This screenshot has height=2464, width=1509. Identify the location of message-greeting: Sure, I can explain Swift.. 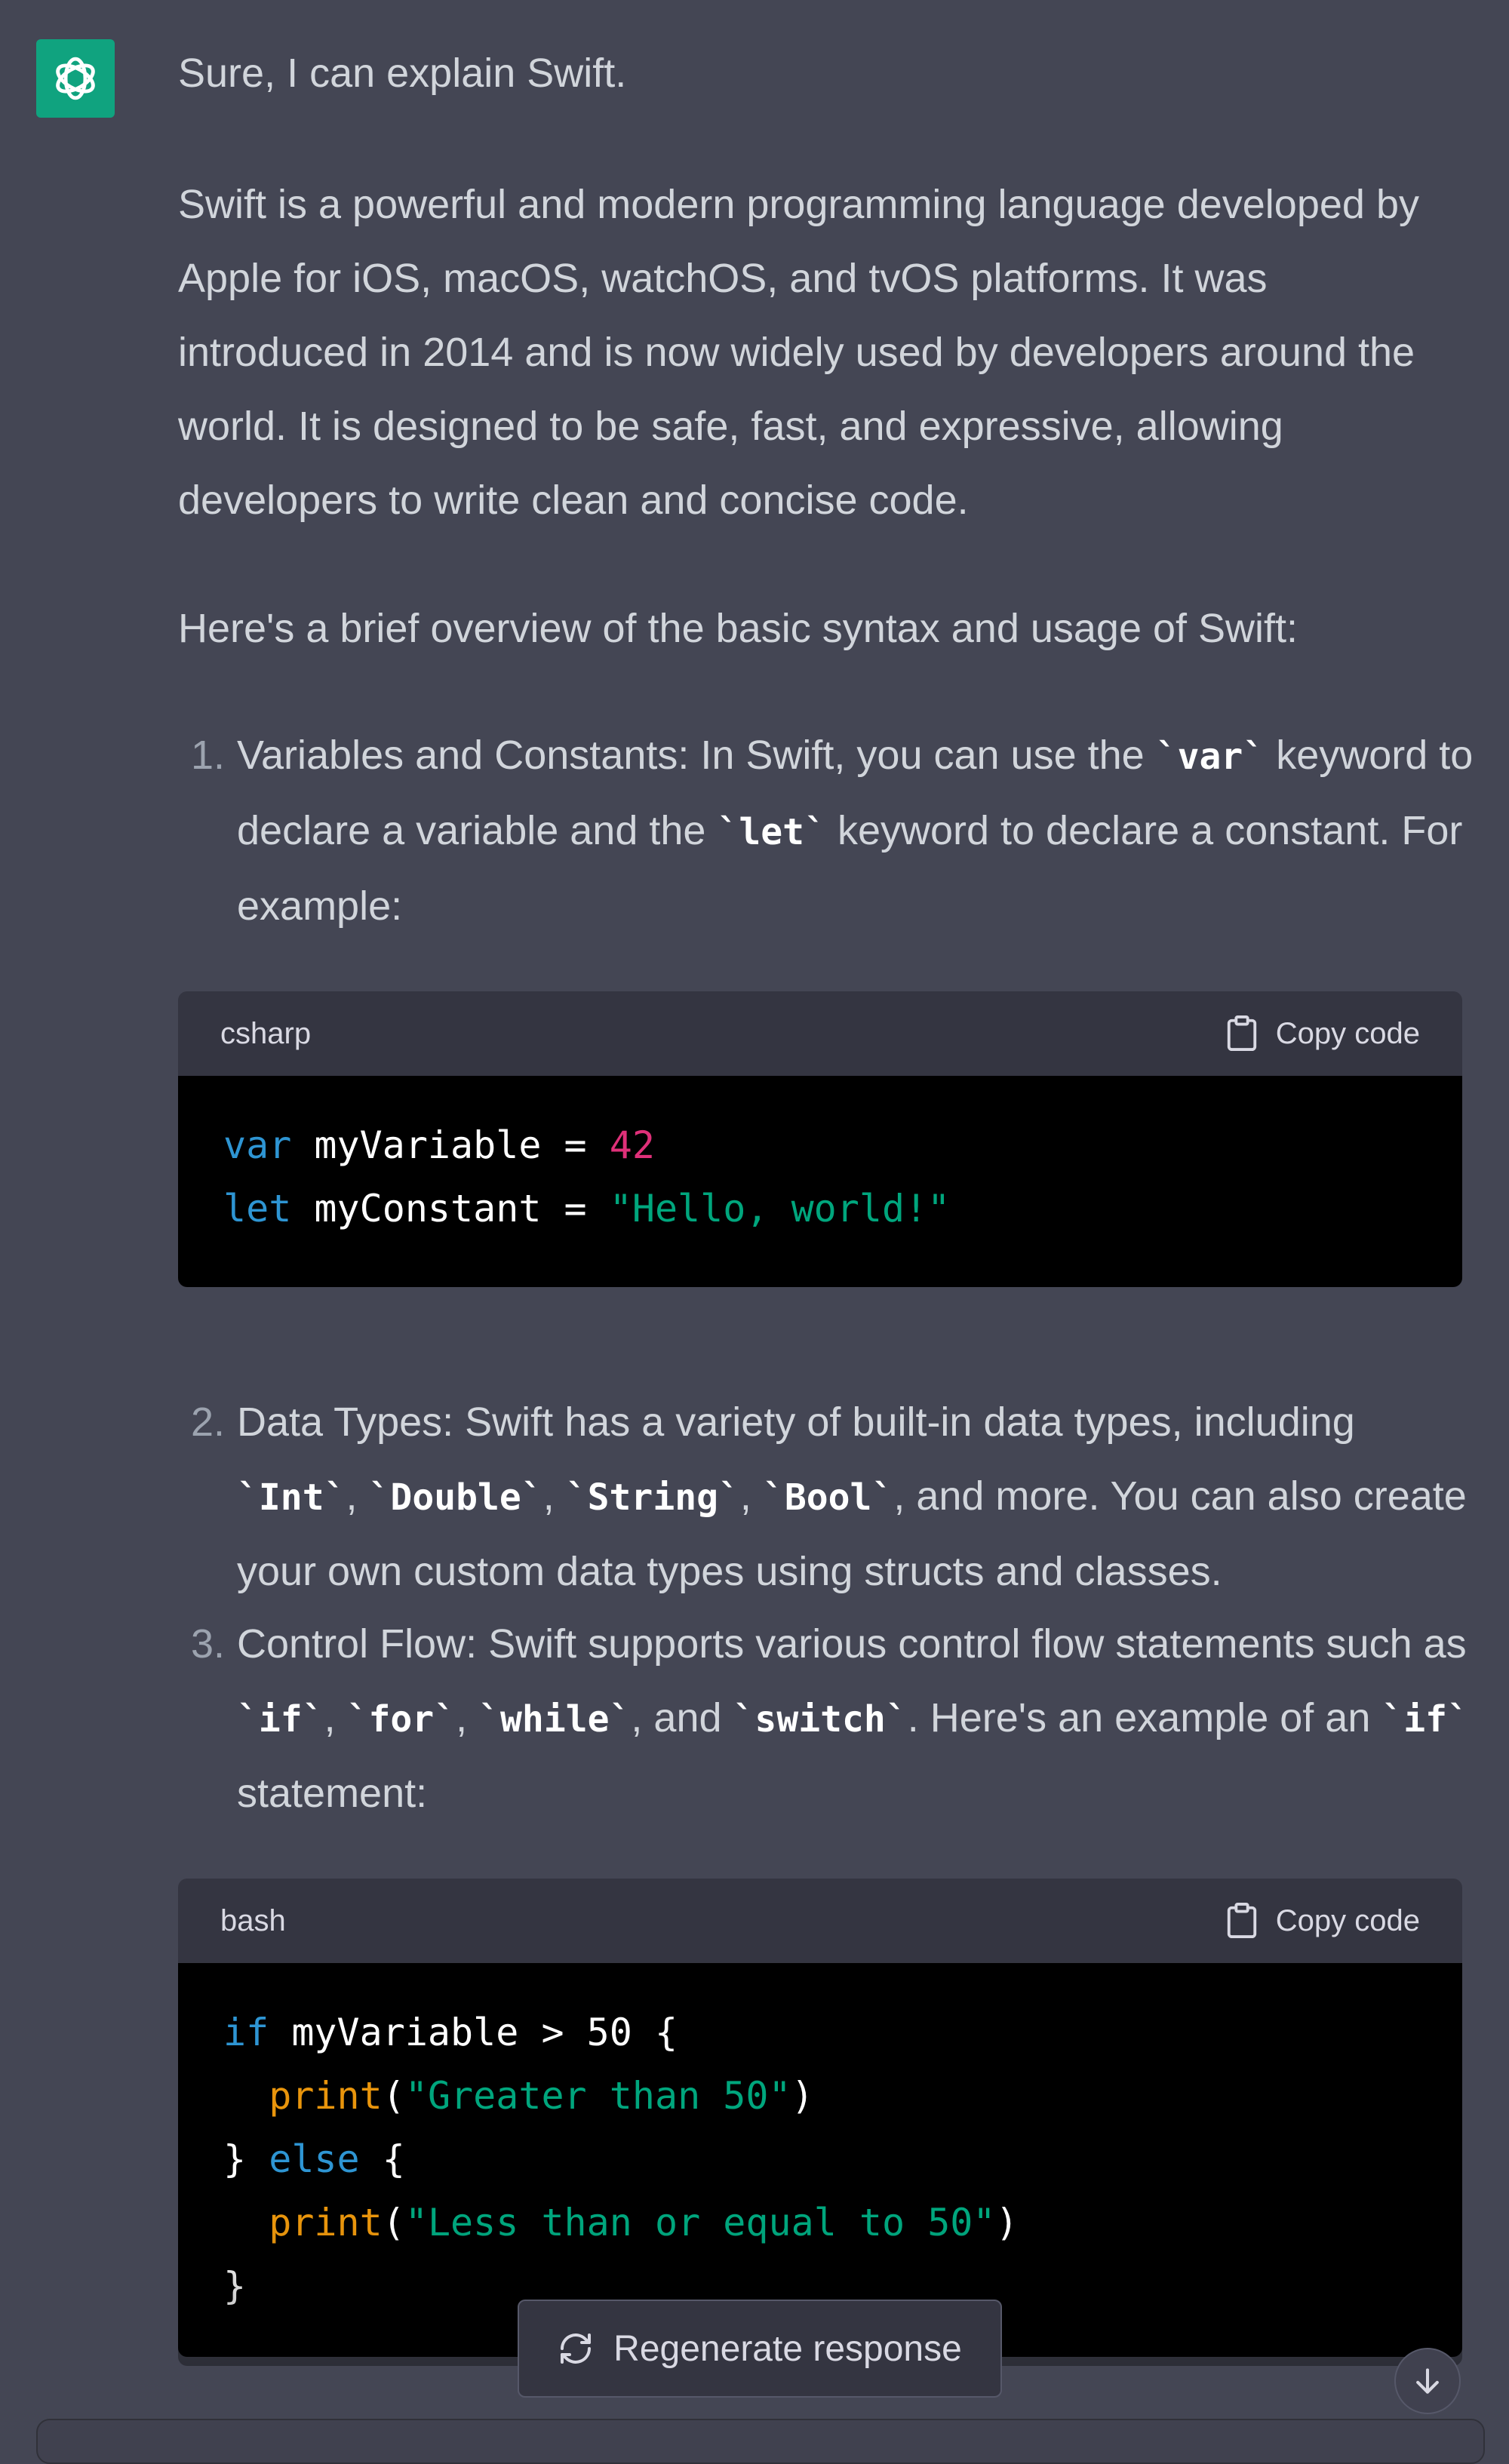
(402, 73).